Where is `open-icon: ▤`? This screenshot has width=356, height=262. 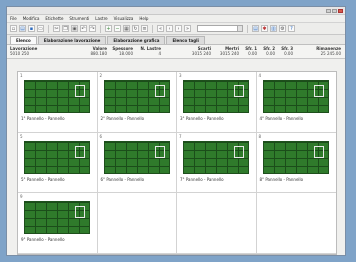
open-icon: ▤ is located at coordinates (22, 28).